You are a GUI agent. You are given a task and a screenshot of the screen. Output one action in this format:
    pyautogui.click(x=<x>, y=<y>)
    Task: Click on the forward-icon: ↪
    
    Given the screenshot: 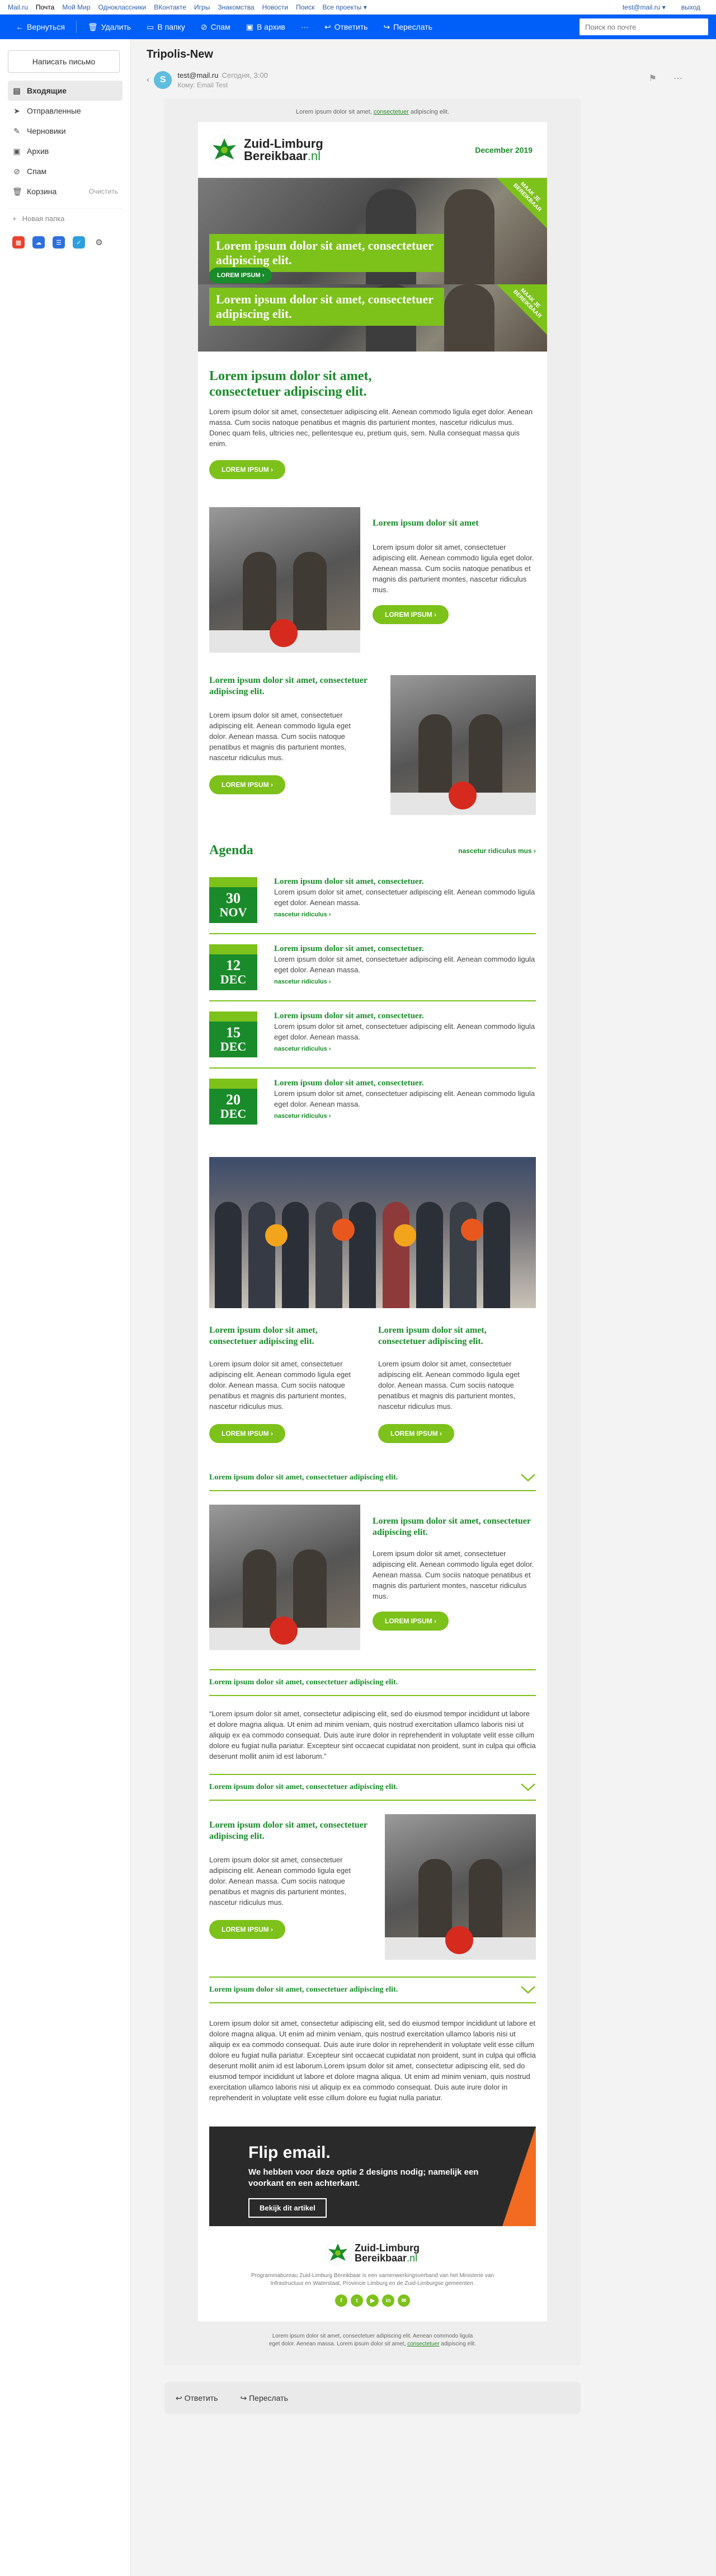 What is the action you would take?
    pyautogui.click(x=244, y=2397)
    